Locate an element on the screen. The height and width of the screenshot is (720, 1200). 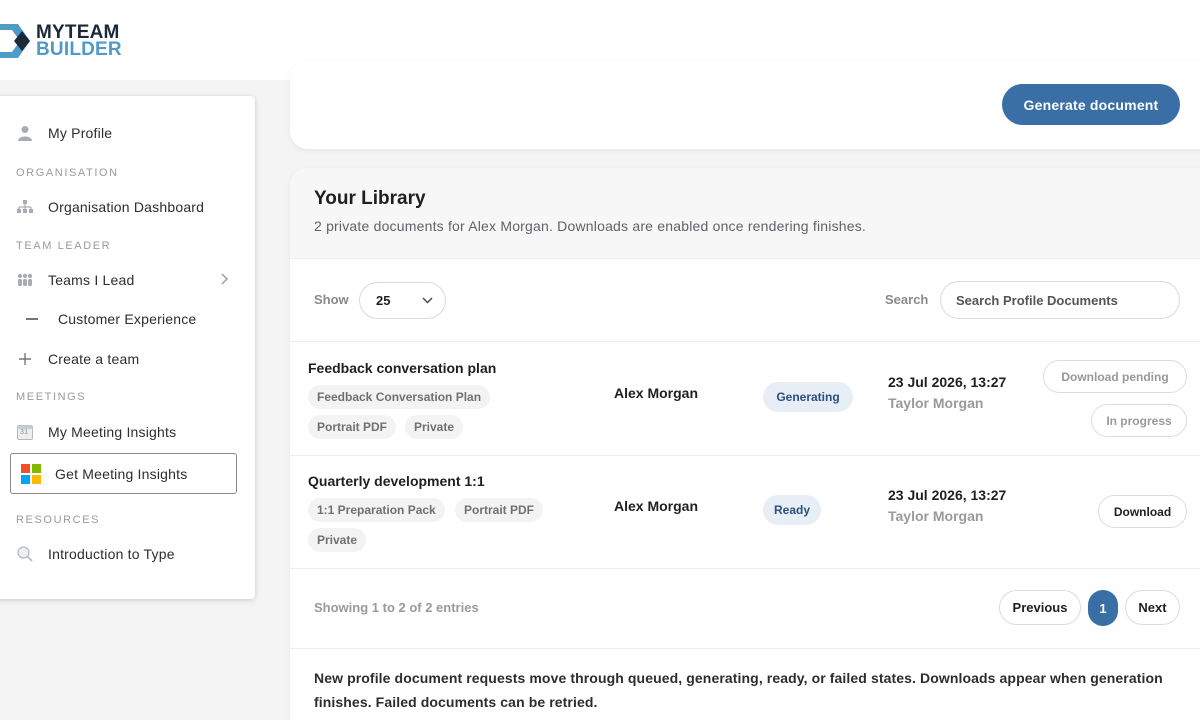
page-size-select: 25 is located at coordinates (402, 300).